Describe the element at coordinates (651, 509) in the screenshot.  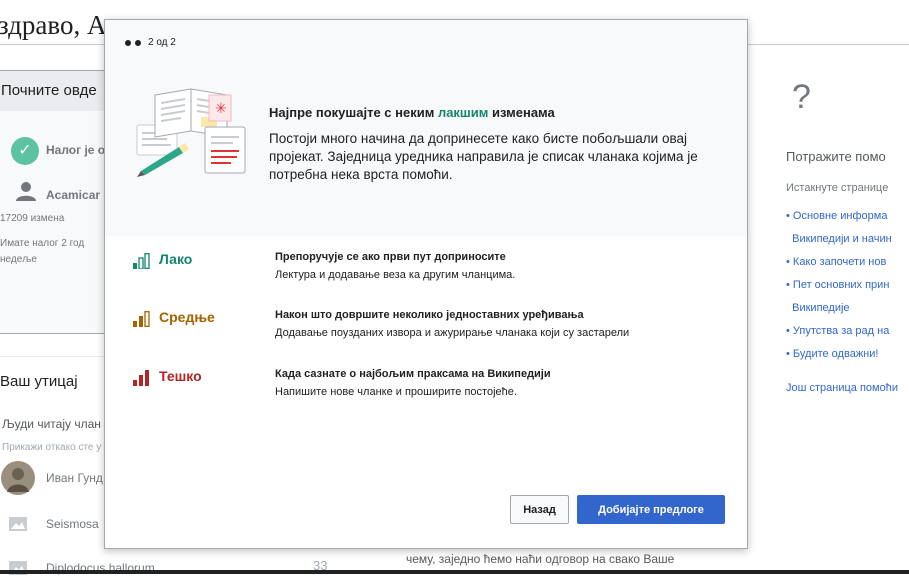
I see `get-suggestions-button: Добијајте предлоге` at that location.